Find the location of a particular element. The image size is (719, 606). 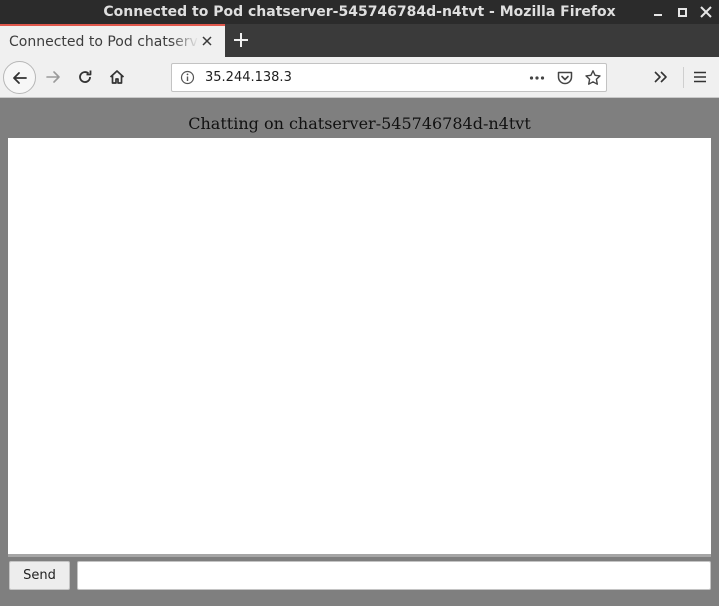

maximize-icon is located at coordinates (682, 12).